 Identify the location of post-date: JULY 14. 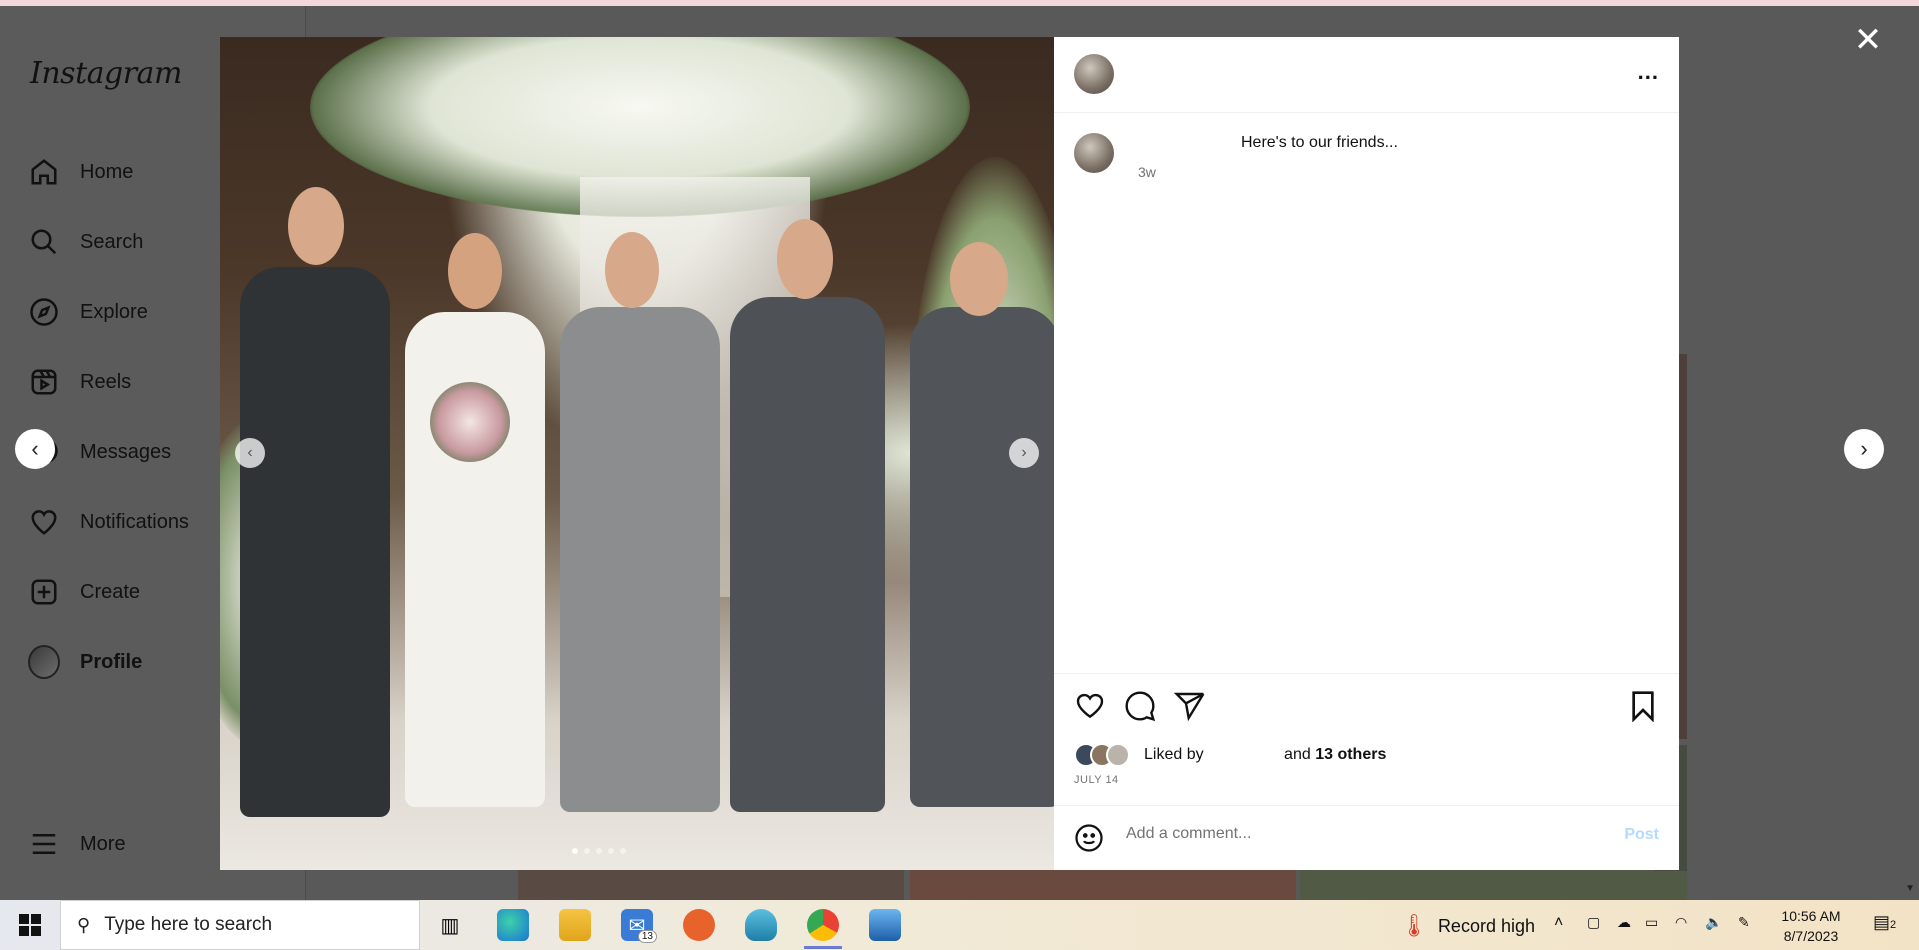
(1096, 780).